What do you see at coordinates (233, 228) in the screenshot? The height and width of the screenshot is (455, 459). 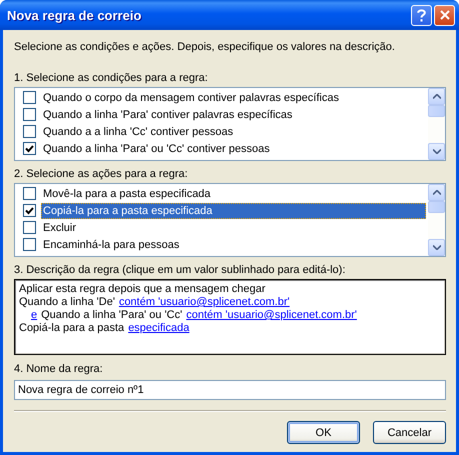 I see `list-item: Excluir` at bounding box center [233, 228].